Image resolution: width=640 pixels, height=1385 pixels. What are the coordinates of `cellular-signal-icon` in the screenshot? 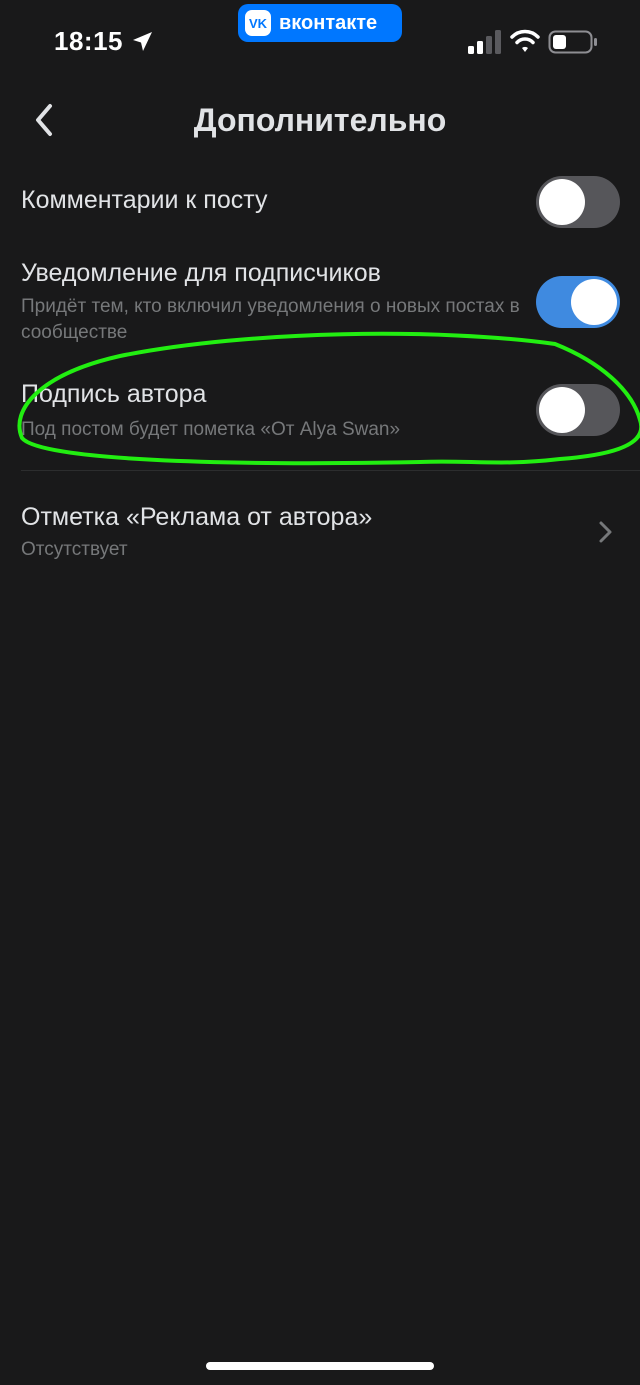 It's located at (484, 42).